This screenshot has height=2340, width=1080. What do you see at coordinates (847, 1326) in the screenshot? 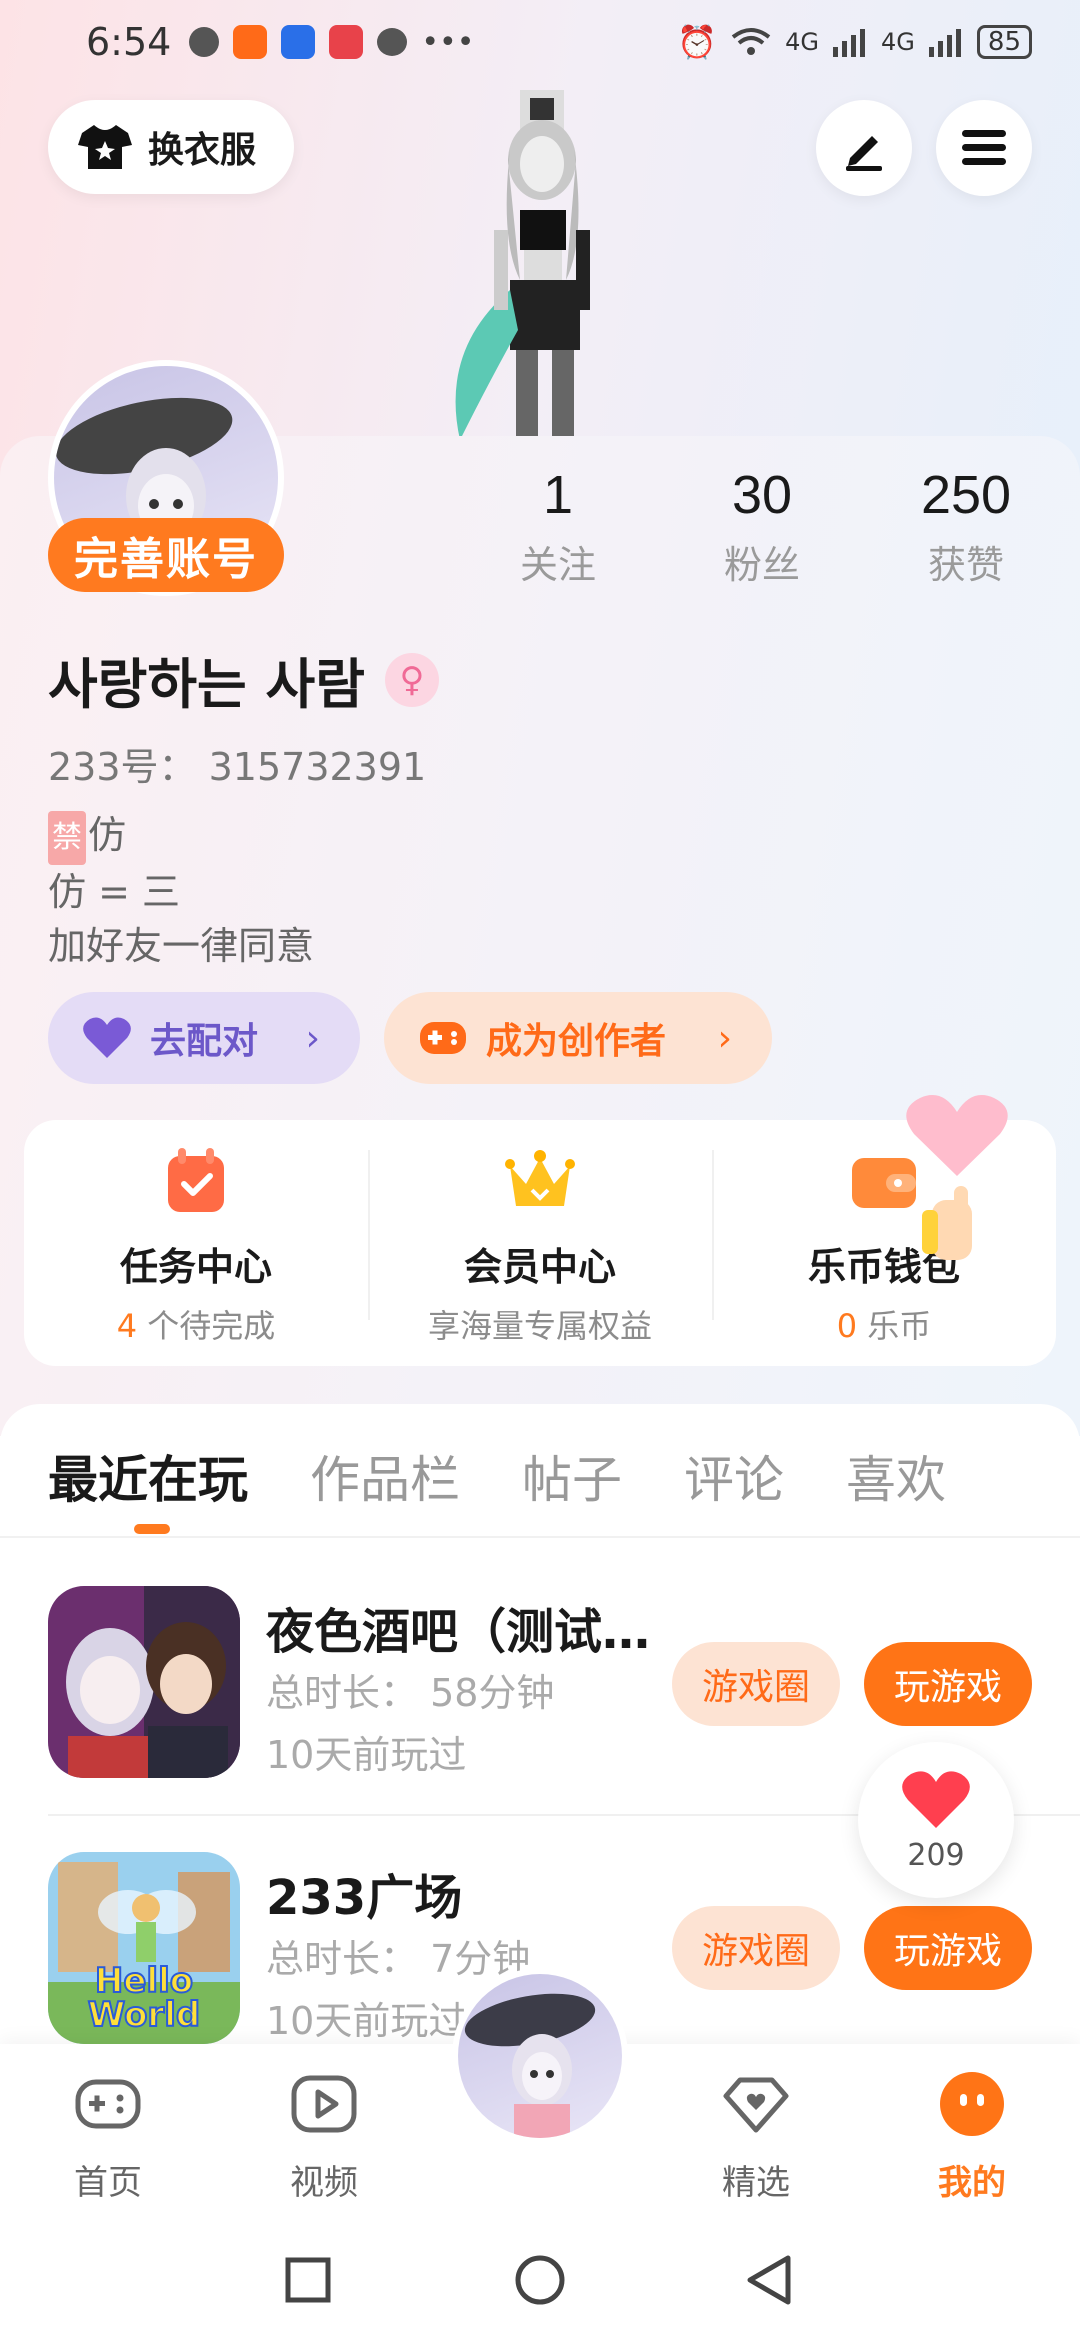
I see `coin-count: 0` at bounding box center [847, 1326].